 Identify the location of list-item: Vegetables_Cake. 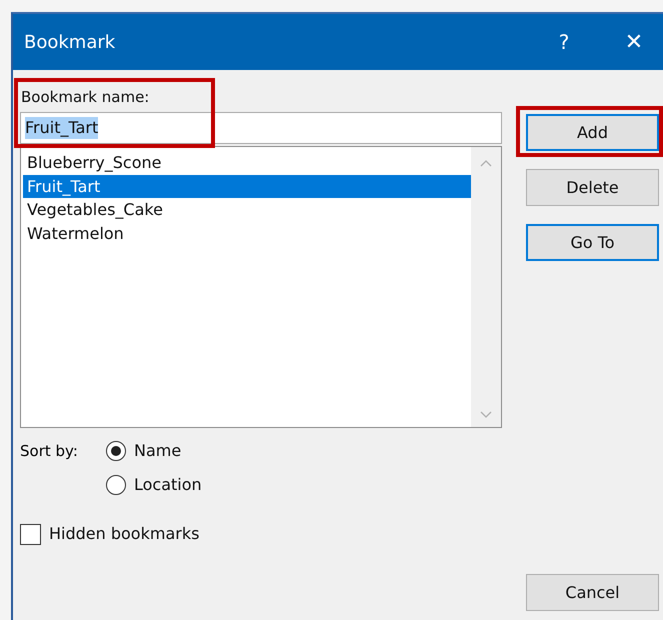
(247, 210).